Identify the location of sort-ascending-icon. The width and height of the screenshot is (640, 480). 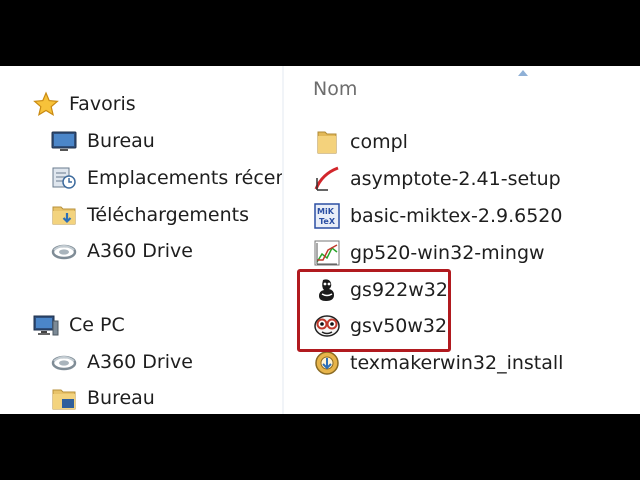
(523, 73).